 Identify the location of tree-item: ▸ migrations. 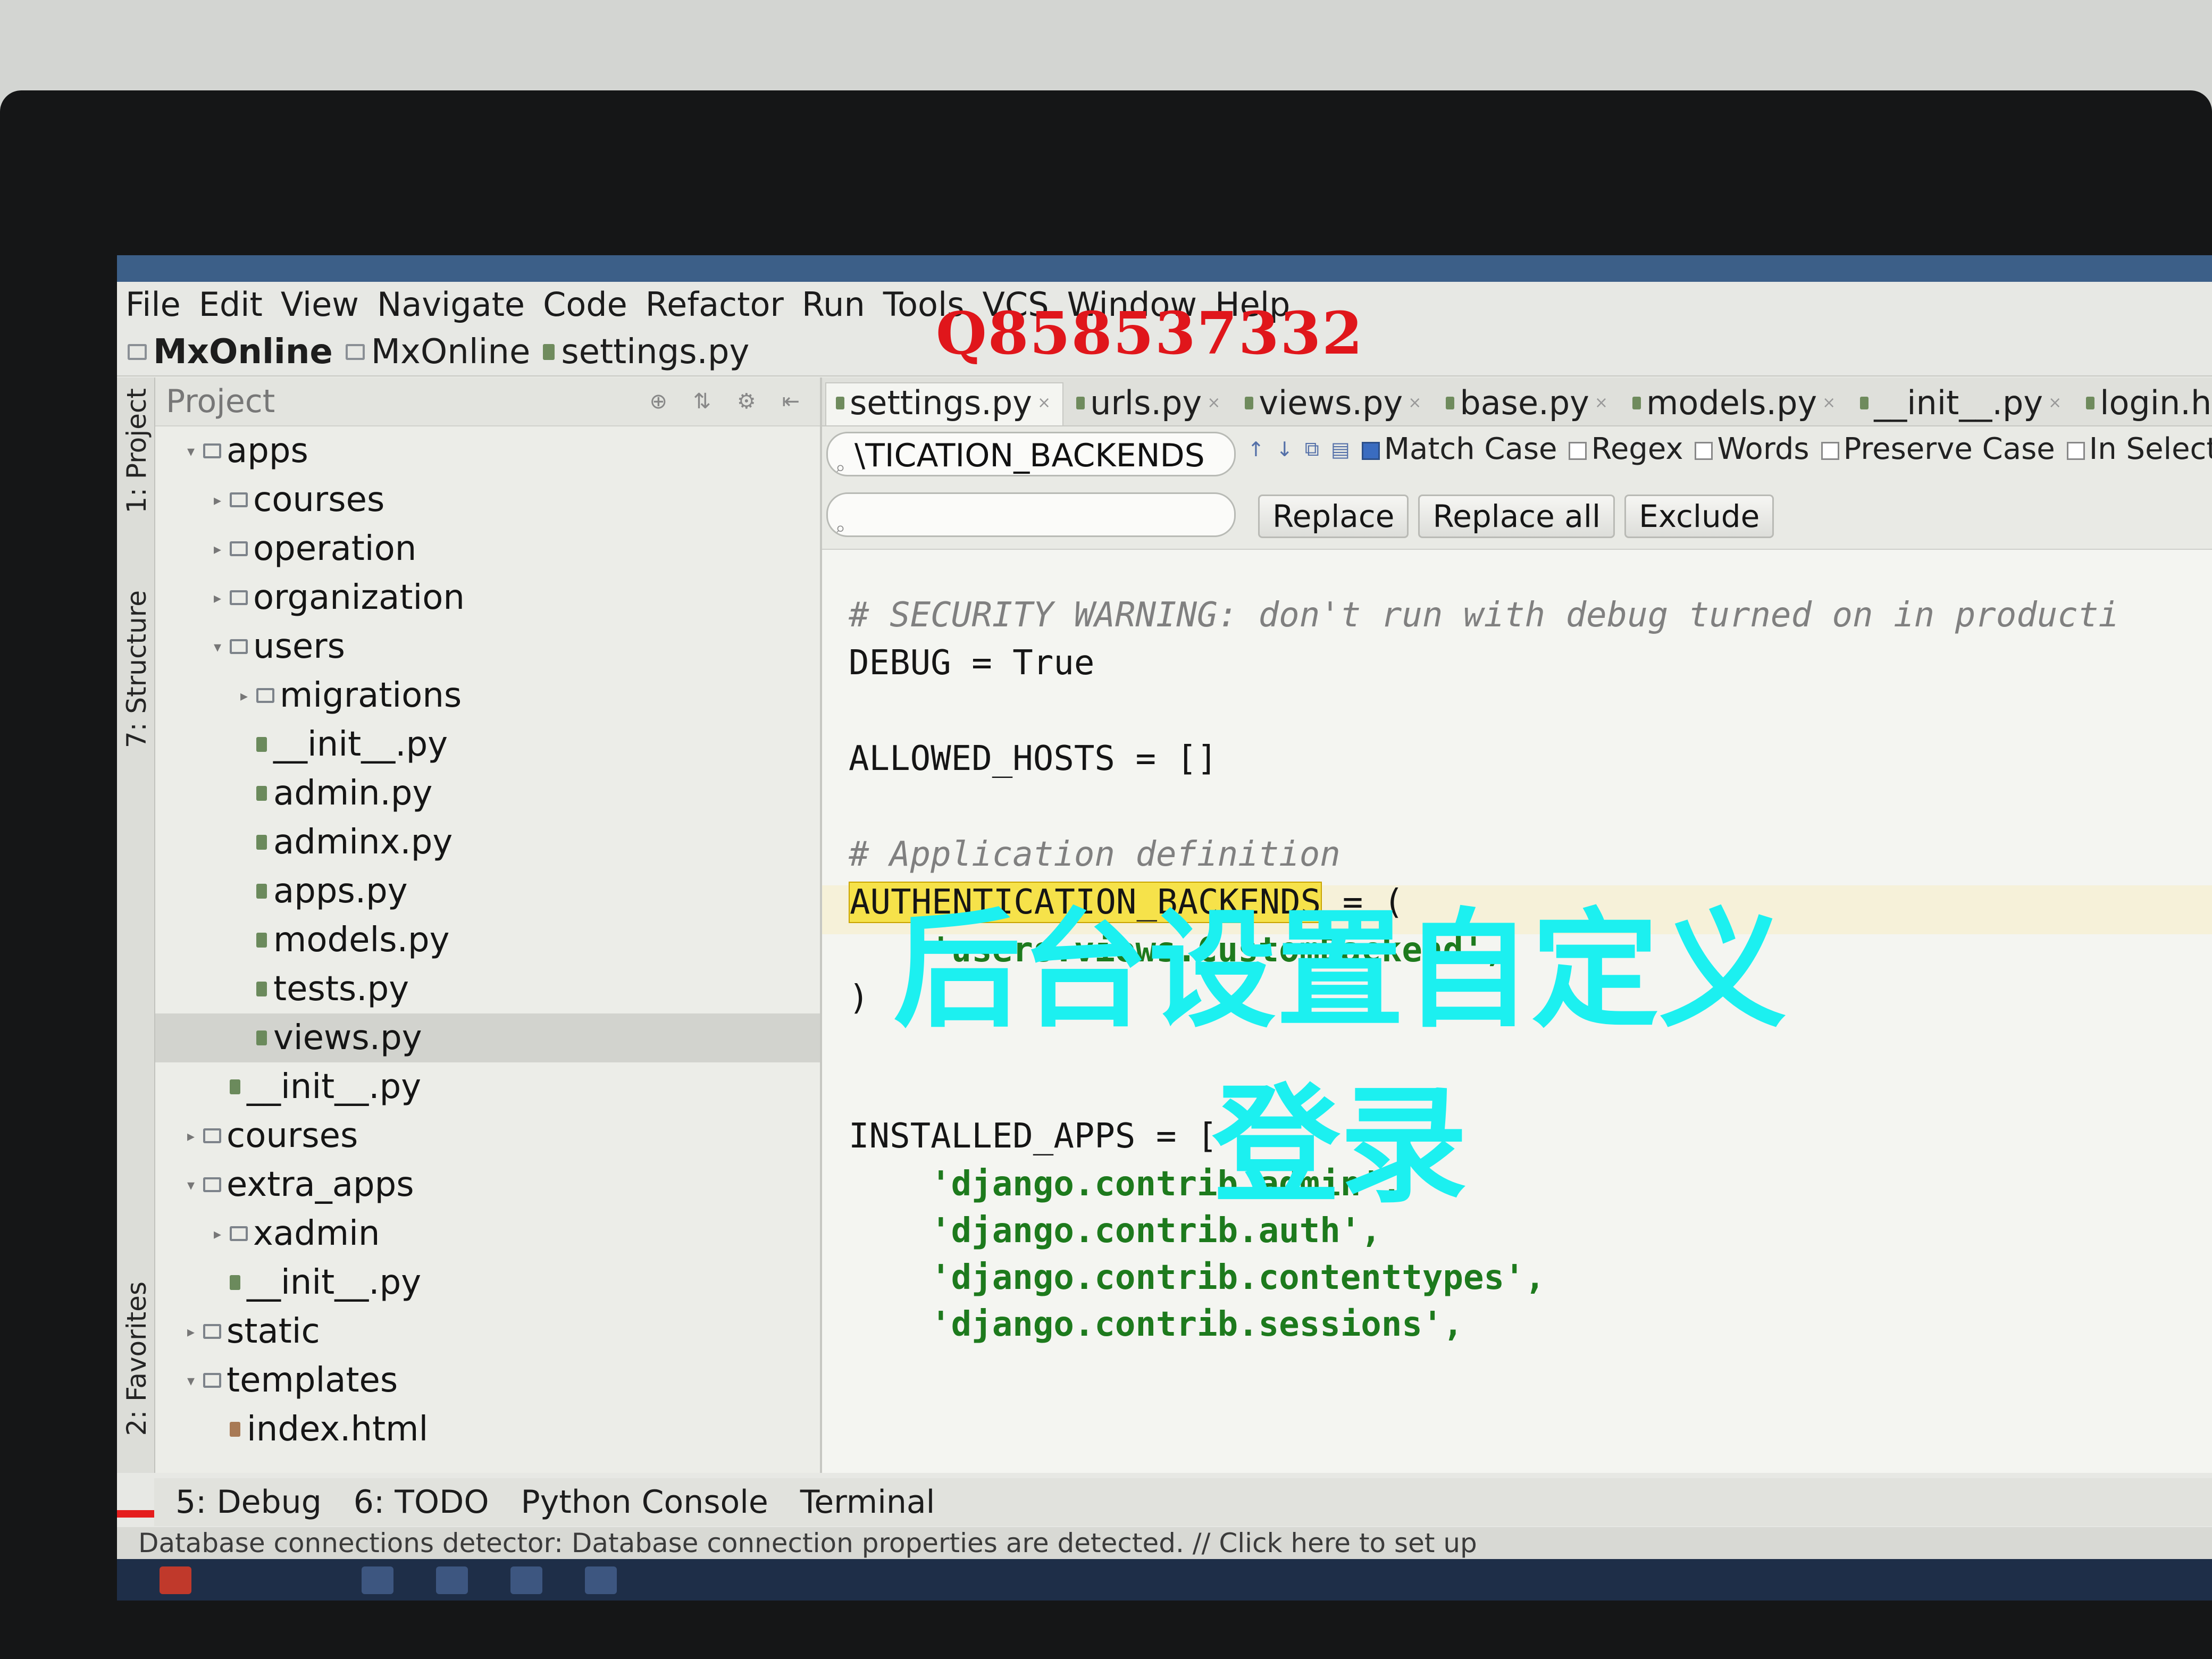
(487, 695).